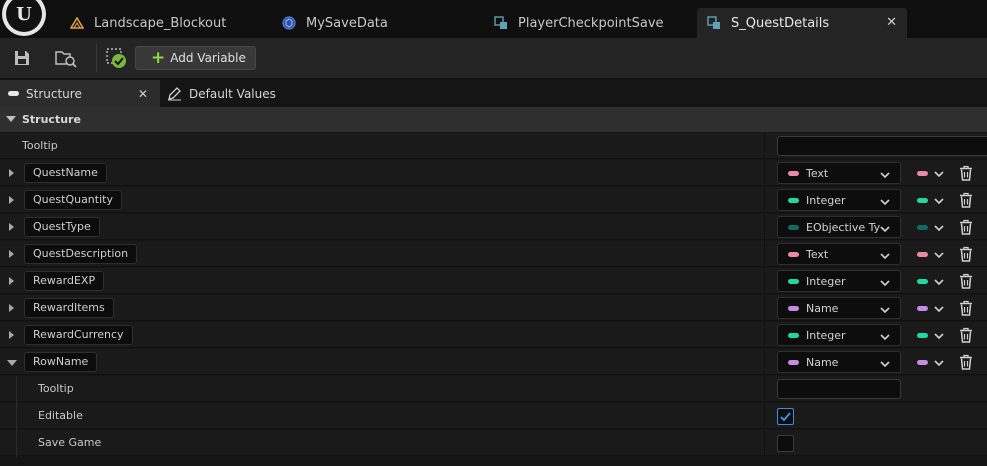 This screenshot has width=987, height=466. Describe the element at coordinates (65, 173) in the screenshot. I see `member-name-field: QuestName` at that location.